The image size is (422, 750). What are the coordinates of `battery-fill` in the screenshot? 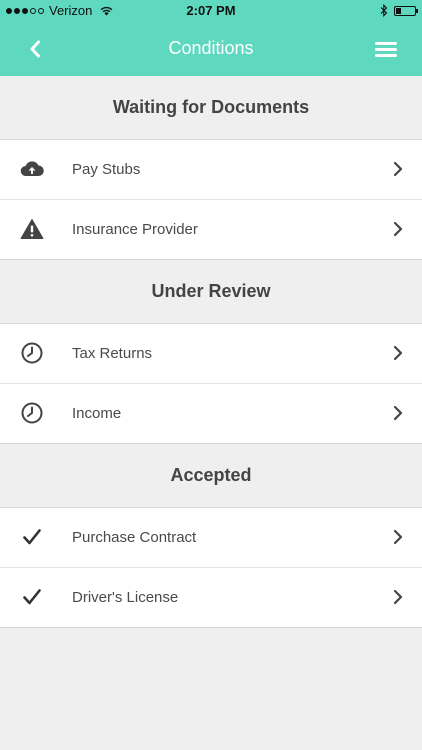 It's located at (398, 10).